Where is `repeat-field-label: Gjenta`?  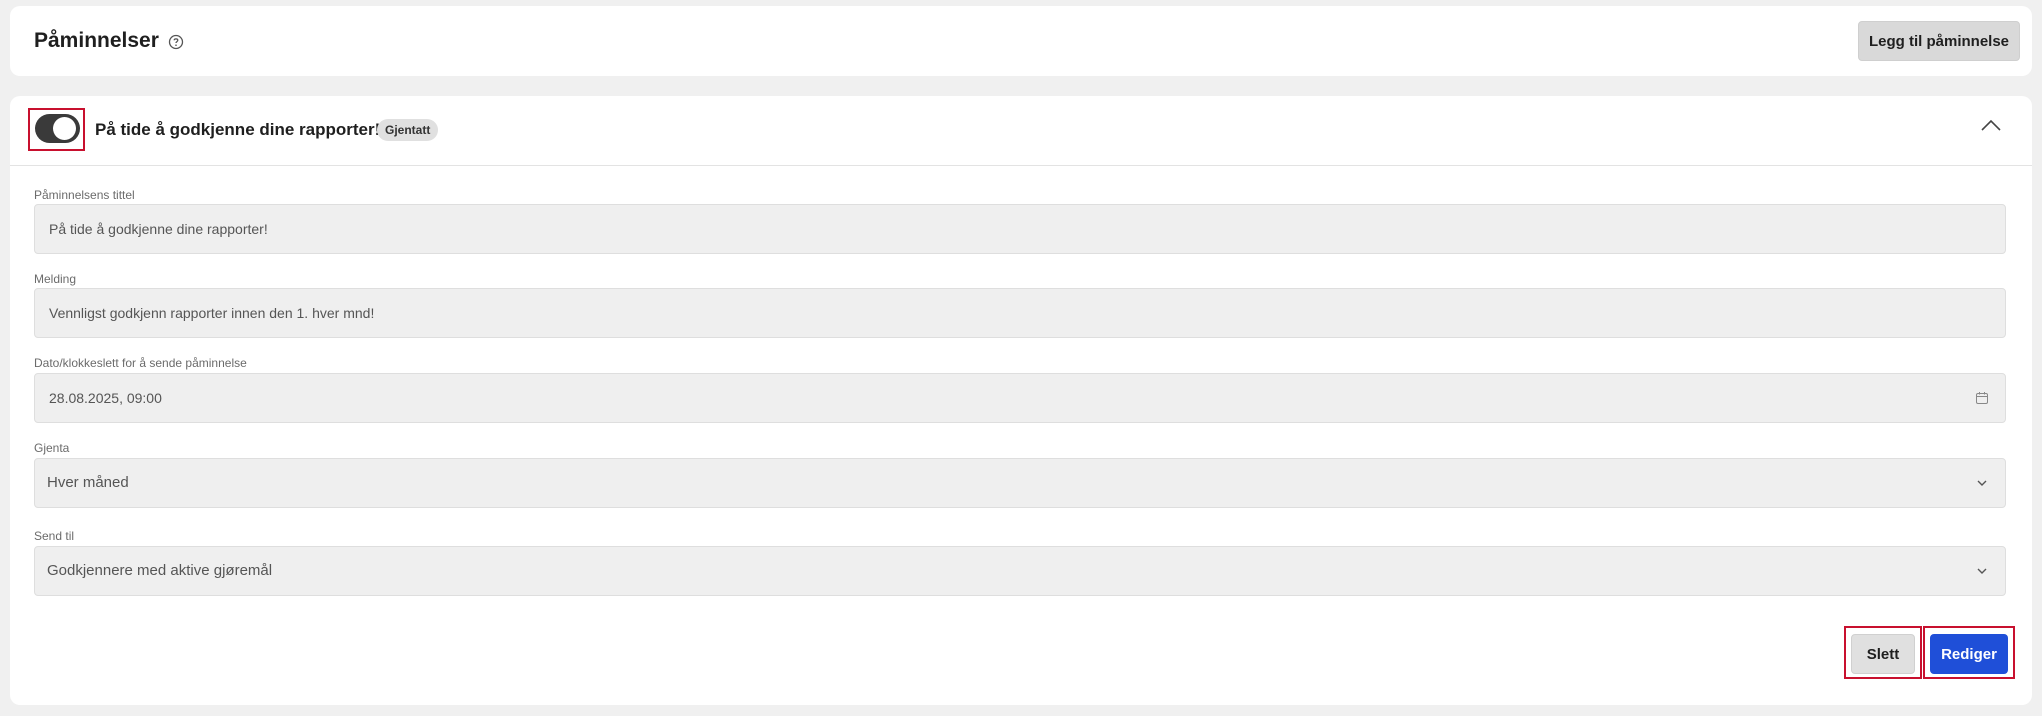 repeat-field-label: Gjenta is located at coordinates (52, 448).